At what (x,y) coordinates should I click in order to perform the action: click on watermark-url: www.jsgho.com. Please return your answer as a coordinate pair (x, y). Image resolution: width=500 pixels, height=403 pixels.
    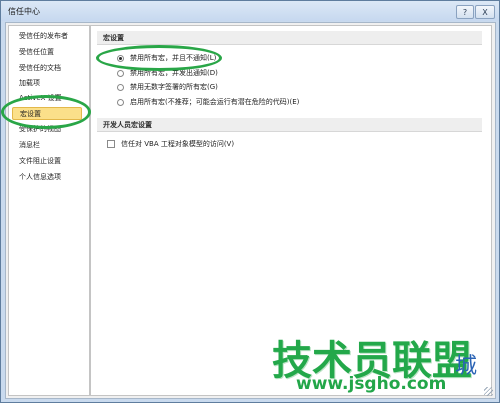
    Looking at the image, I should click on (371, 384).